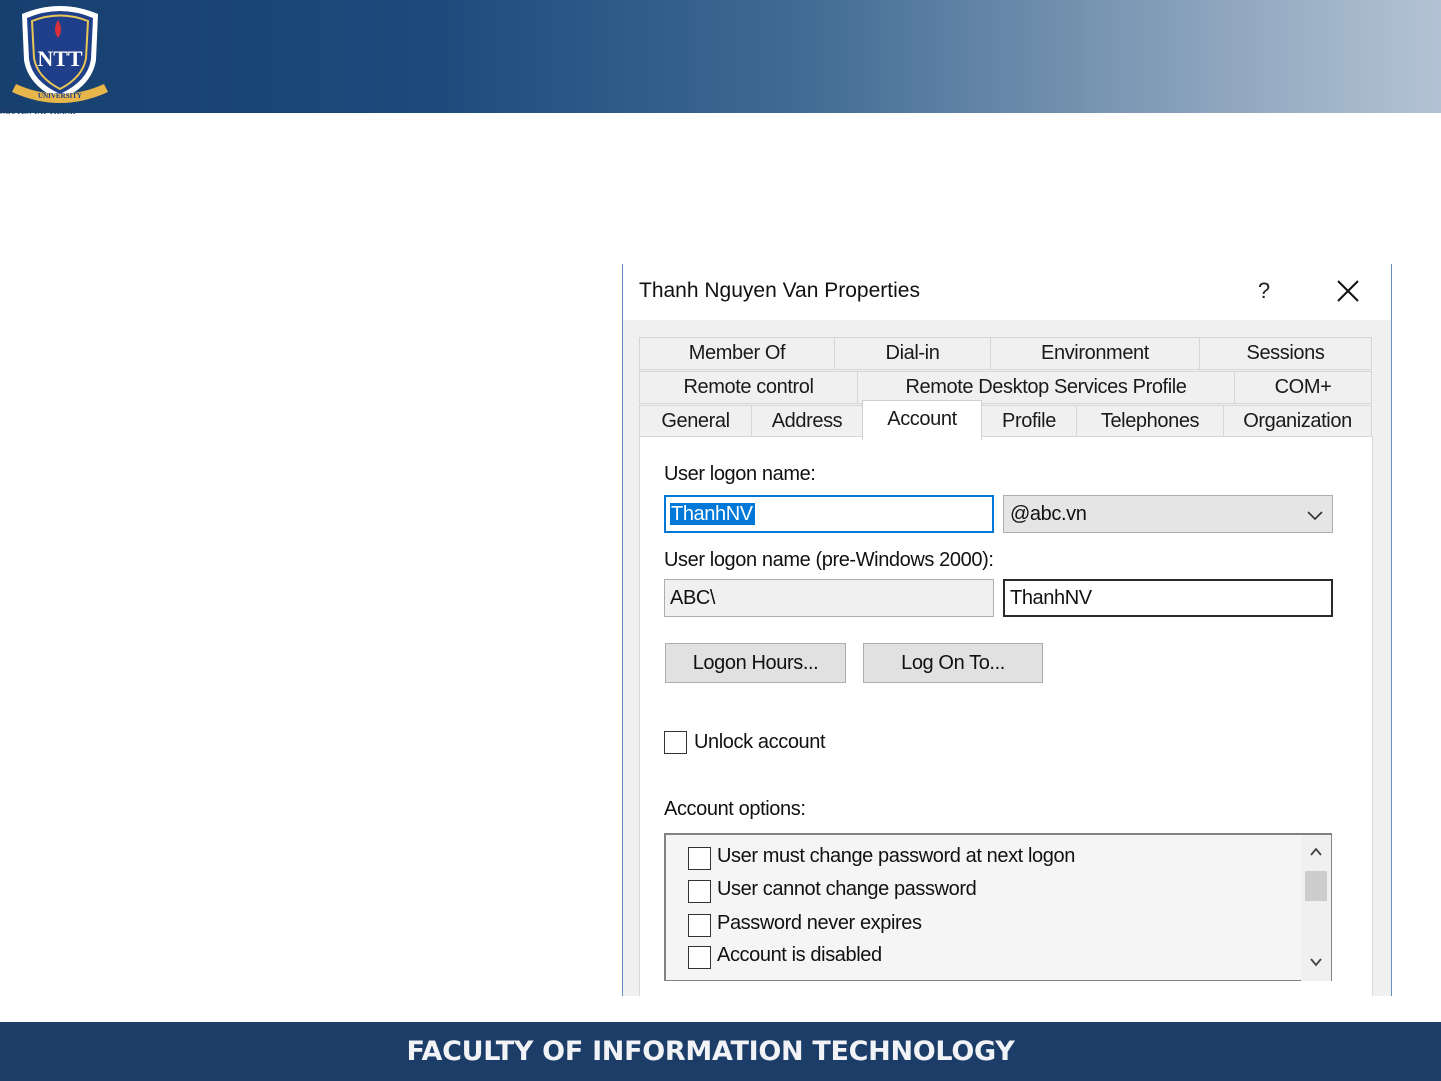 The height and width of the screenshot is (1081, 1441). I want to click on tab-member-of: Member Of, so click(737, 353).